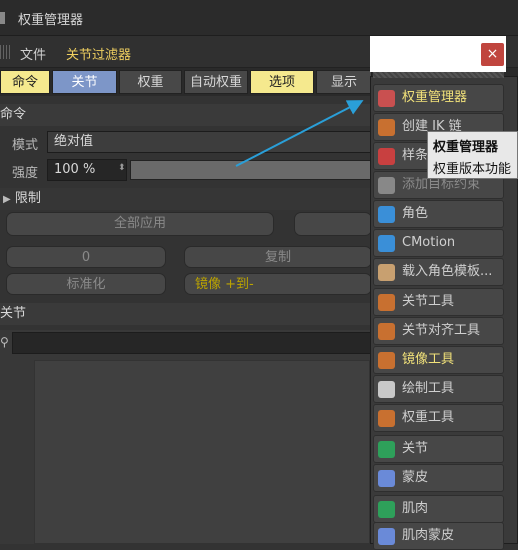  Describe the element at coordinates (278, 257) in the screenshot. I see `copy-button: 复制` at that location.